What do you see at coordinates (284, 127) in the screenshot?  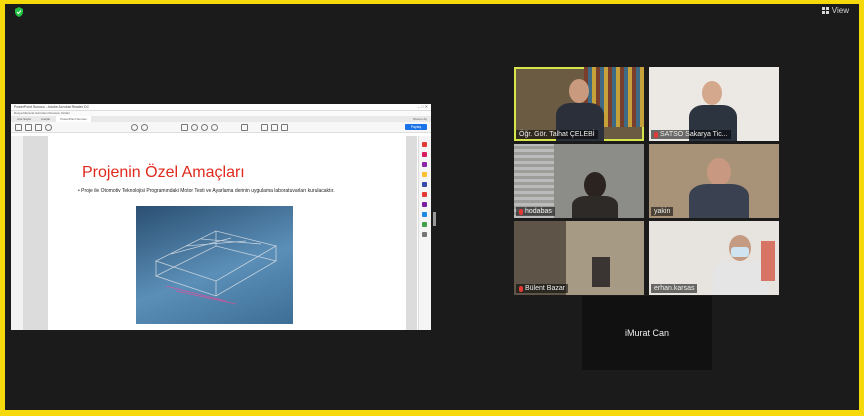 I see `sign-icon` at bounding box center [284, 127].